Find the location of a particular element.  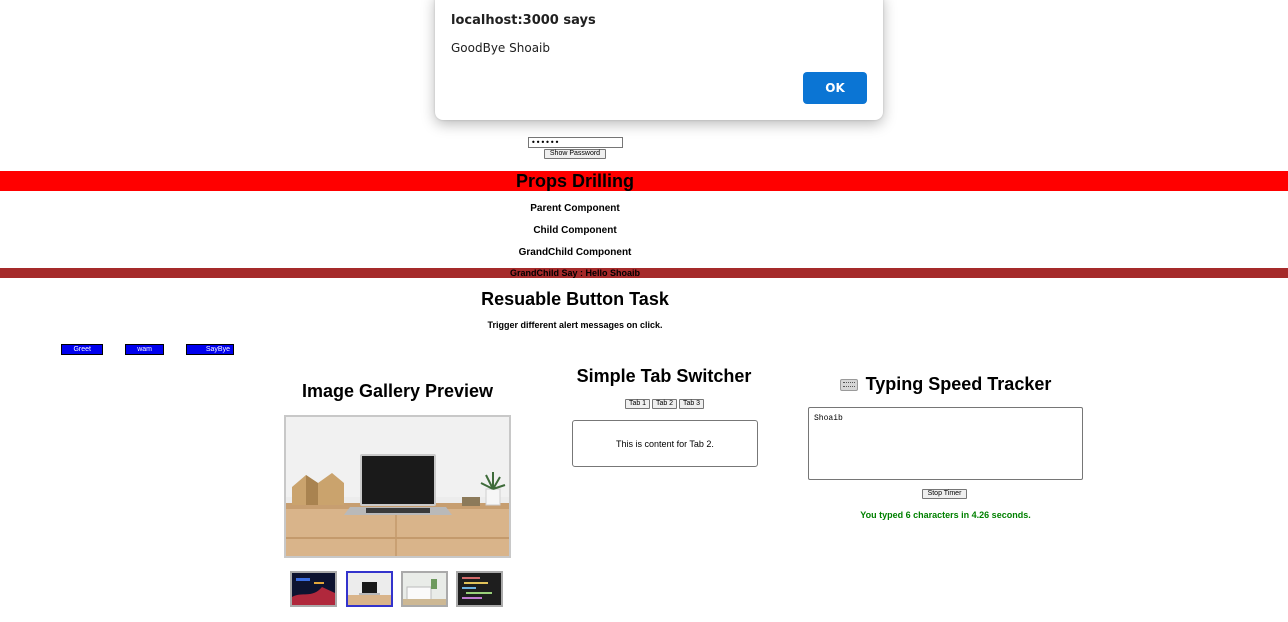

gallery-main-image is located at coordinates (397, 486).